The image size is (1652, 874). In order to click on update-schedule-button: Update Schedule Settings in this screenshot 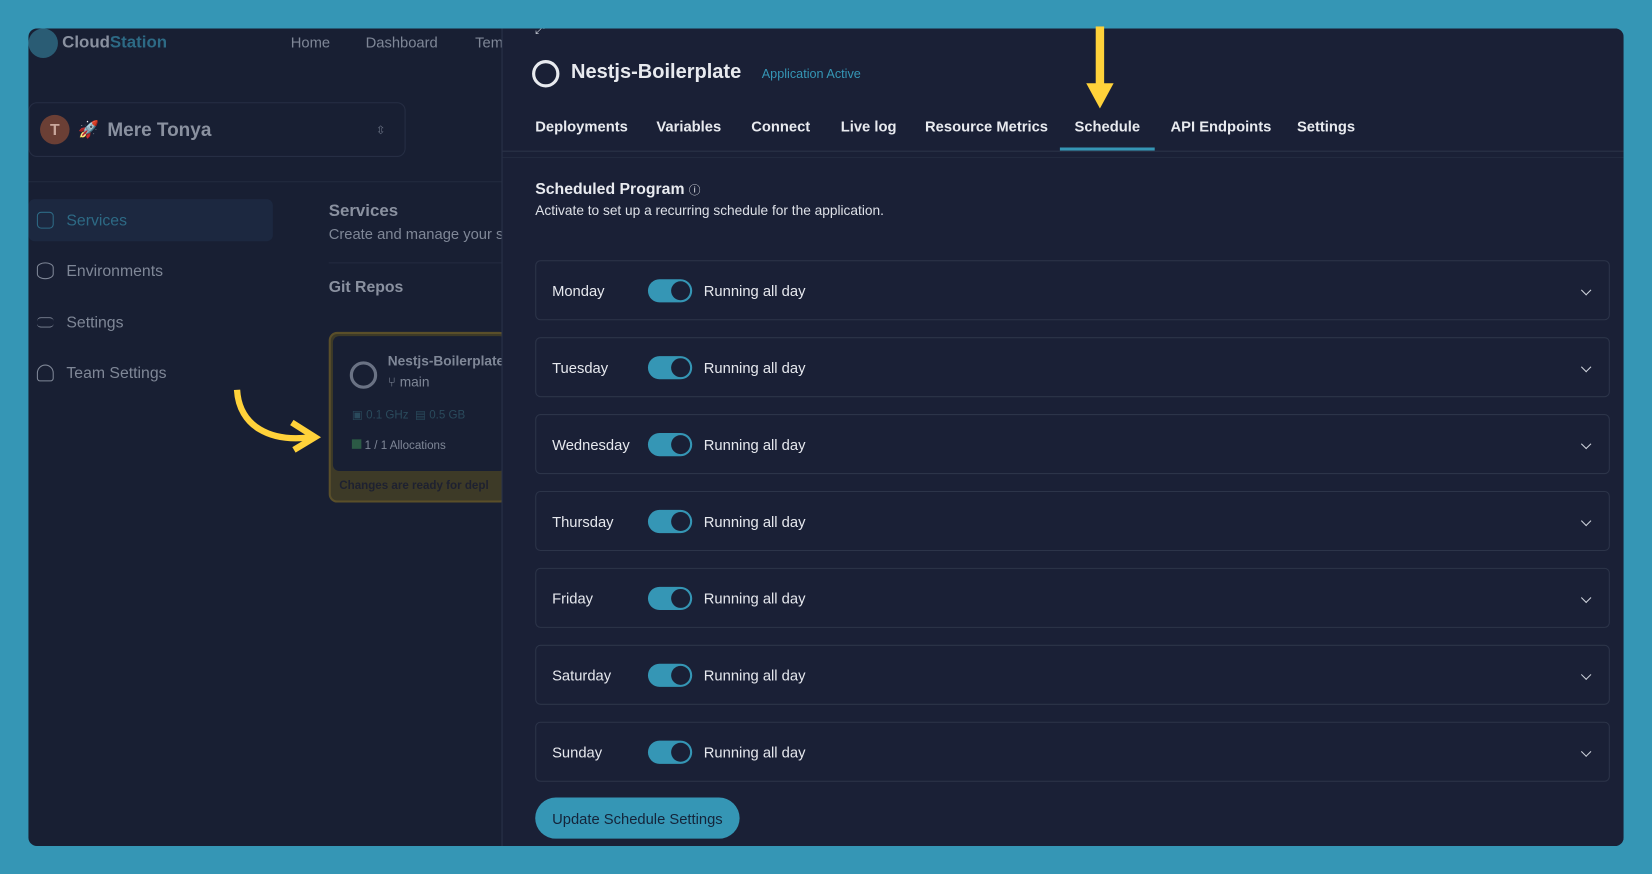, I will do `click(637, 818)`.